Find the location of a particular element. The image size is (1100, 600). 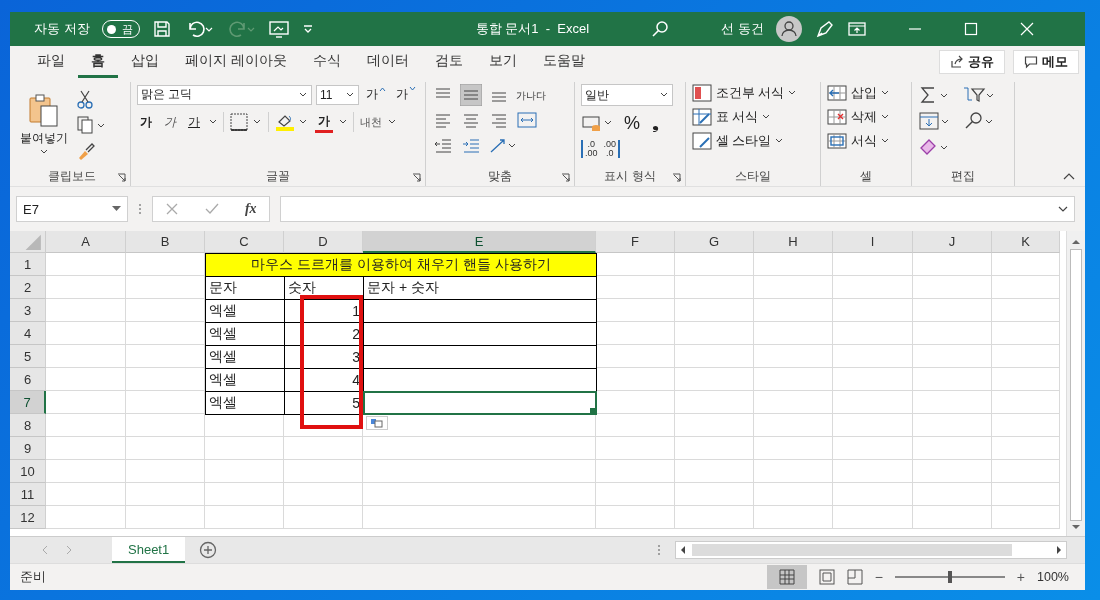

name-box: E7 is located at coordinates (72, 209).